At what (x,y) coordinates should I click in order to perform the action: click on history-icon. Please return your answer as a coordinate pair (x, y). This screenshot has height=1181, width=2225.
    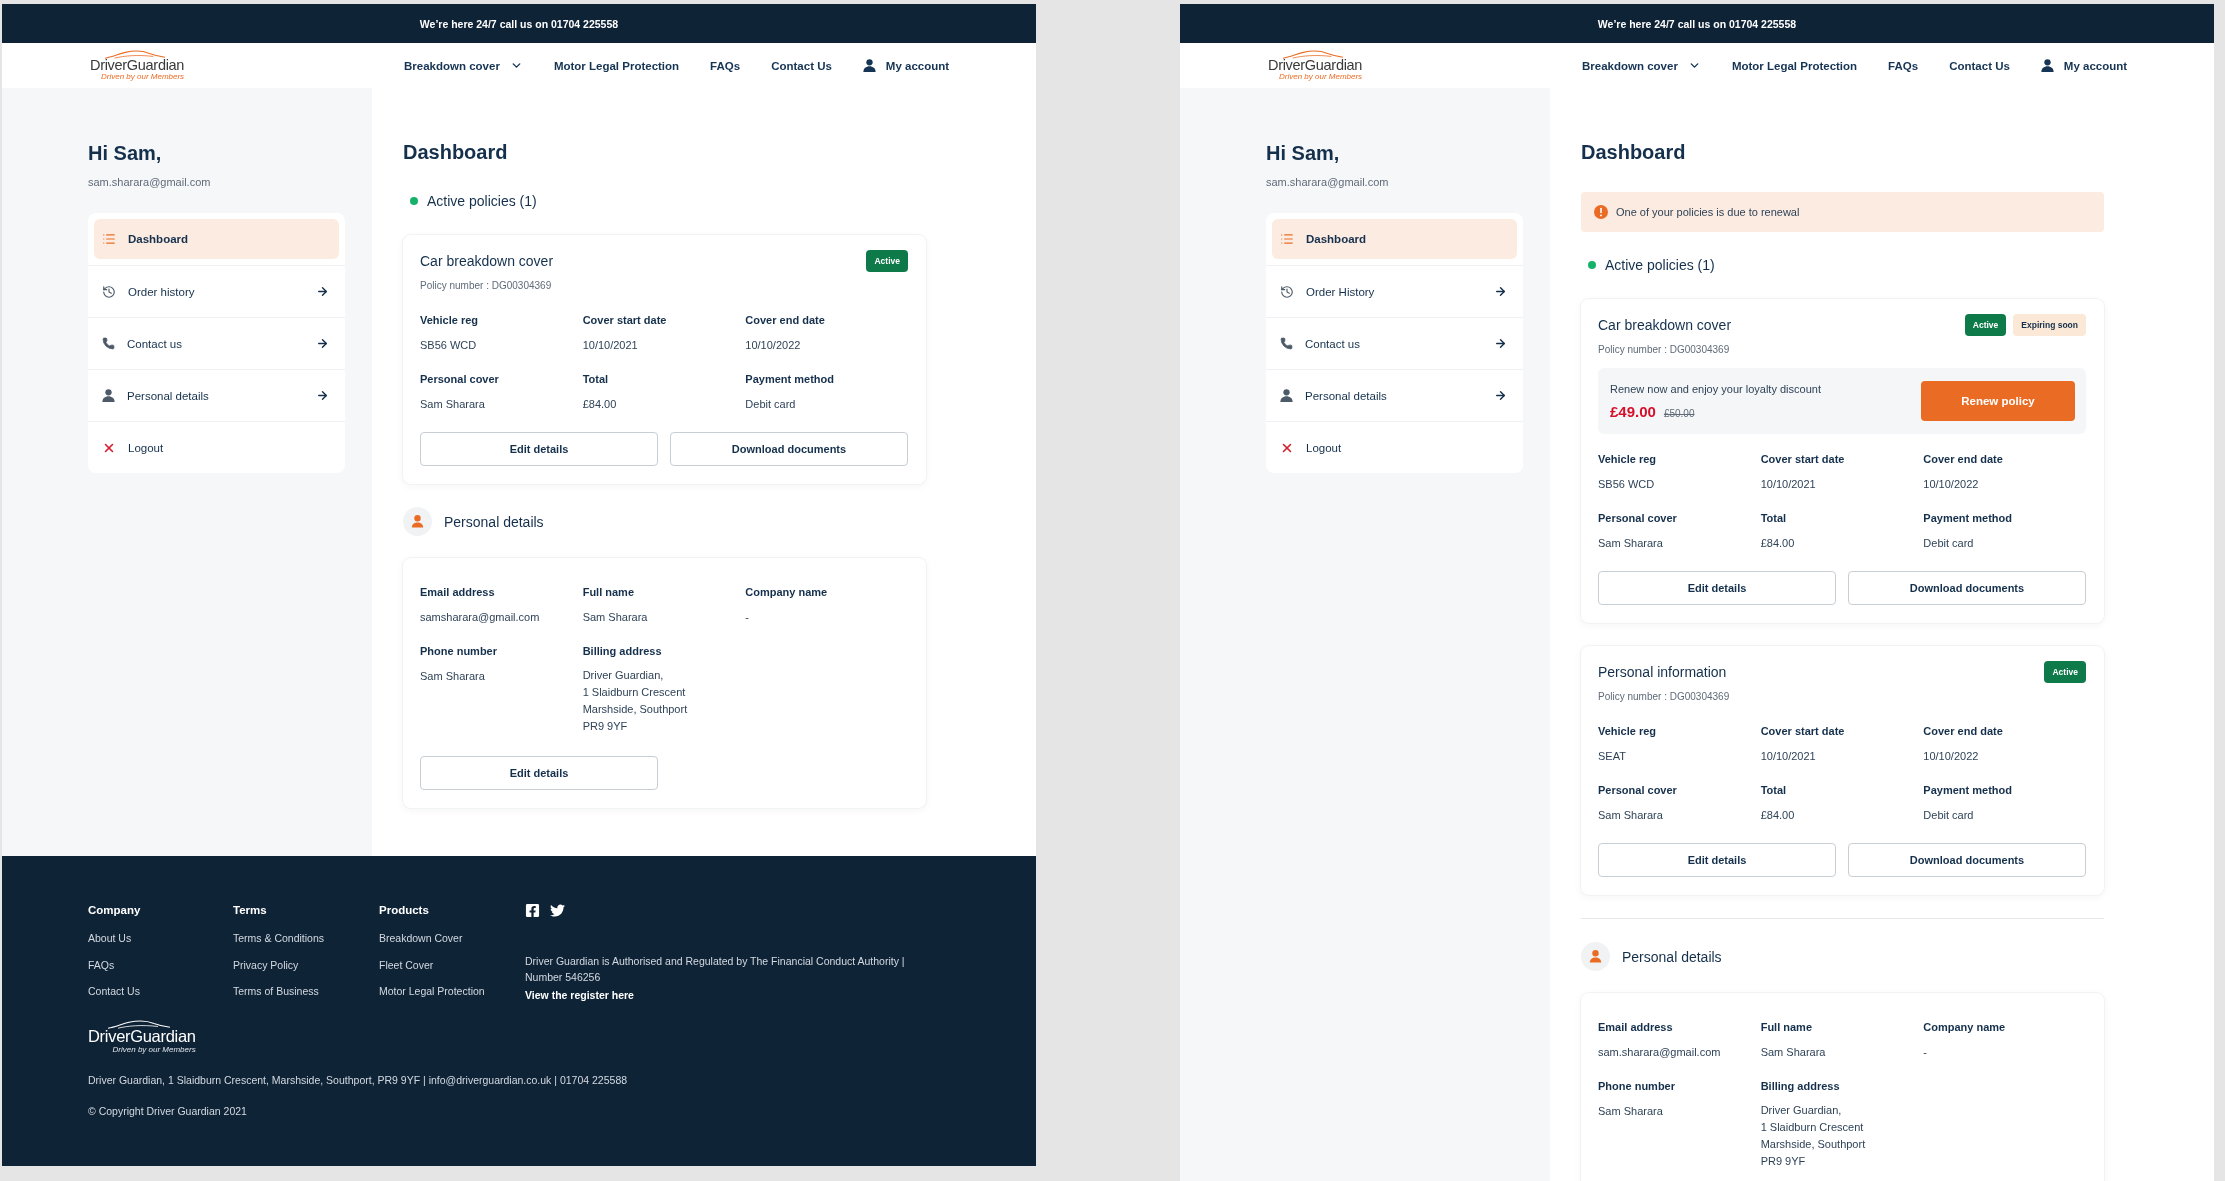
    Looking at the image, I should click on (109, 291).